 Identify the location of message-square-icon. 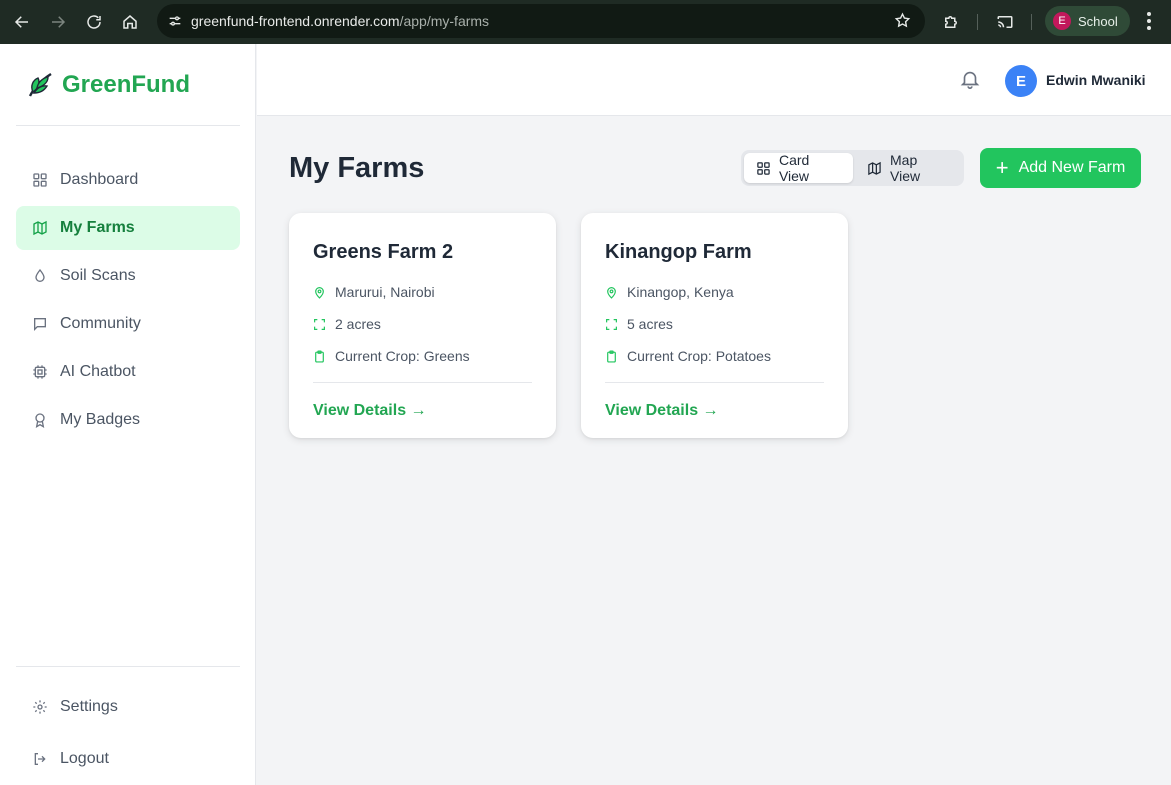
(40, 324).